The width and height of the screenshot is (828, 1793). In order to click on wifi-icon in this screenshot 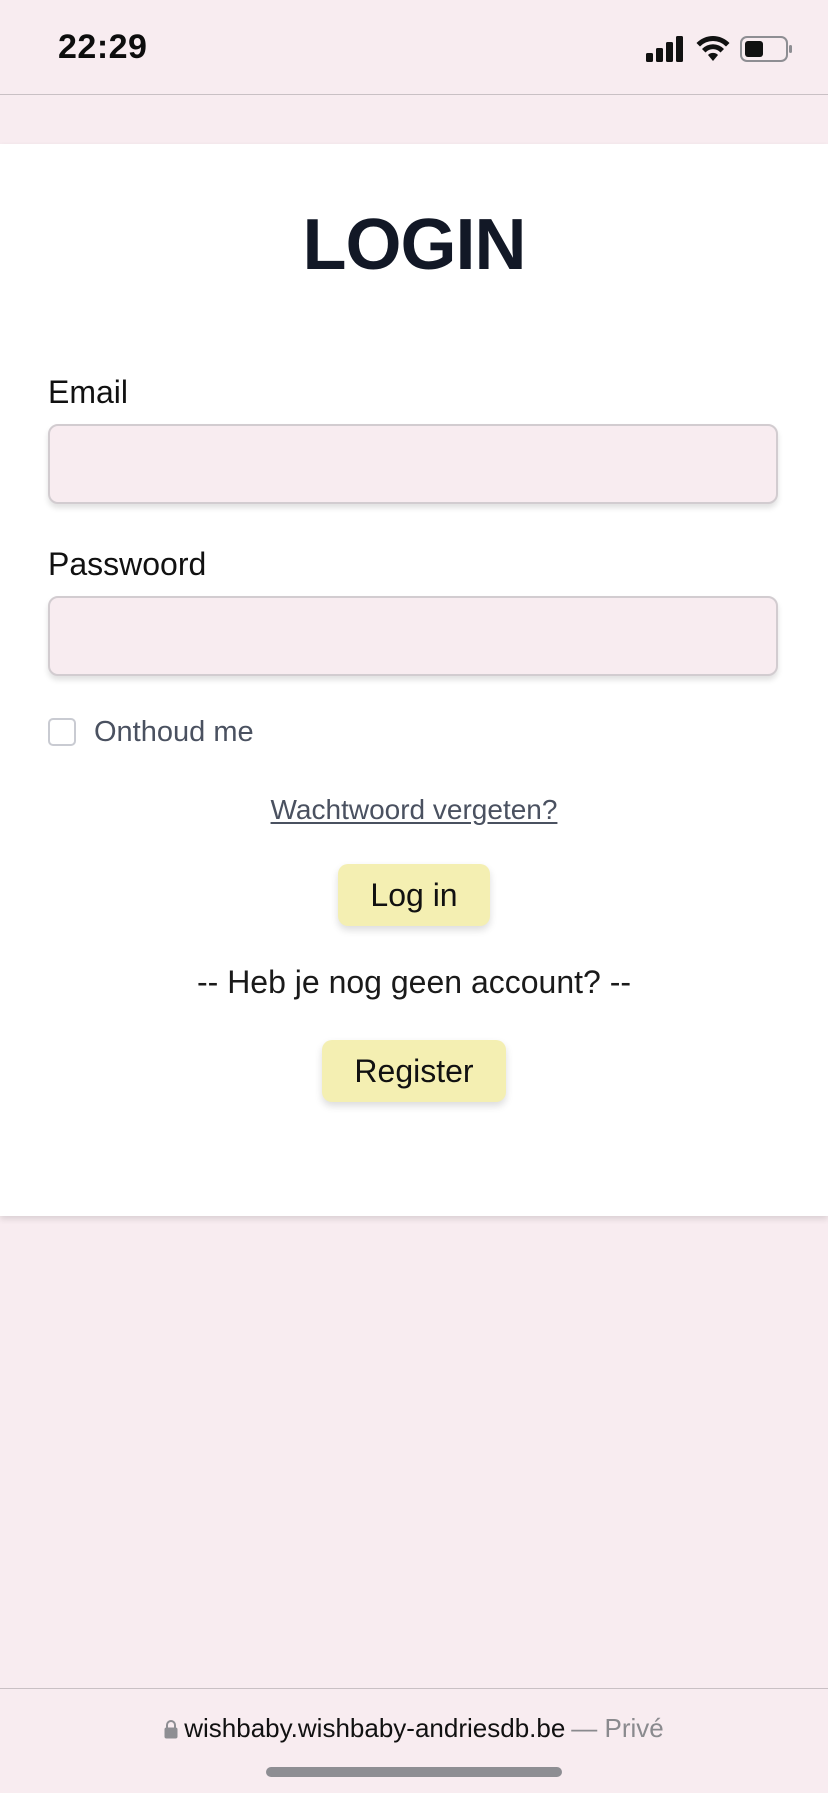, I will do `click(713, 48)`.